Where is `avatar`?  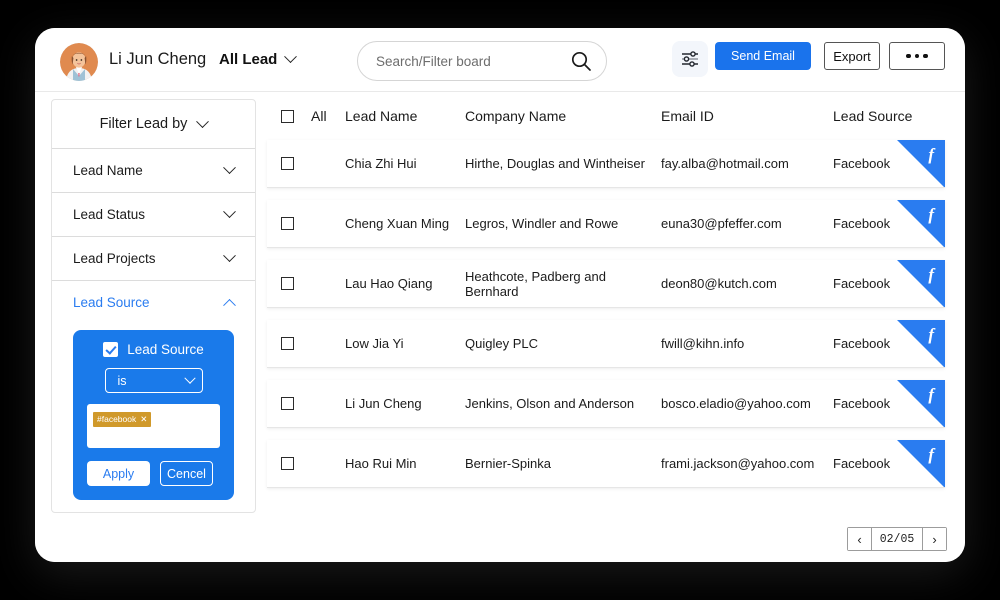 avatar is located at coordinates (79, 62).